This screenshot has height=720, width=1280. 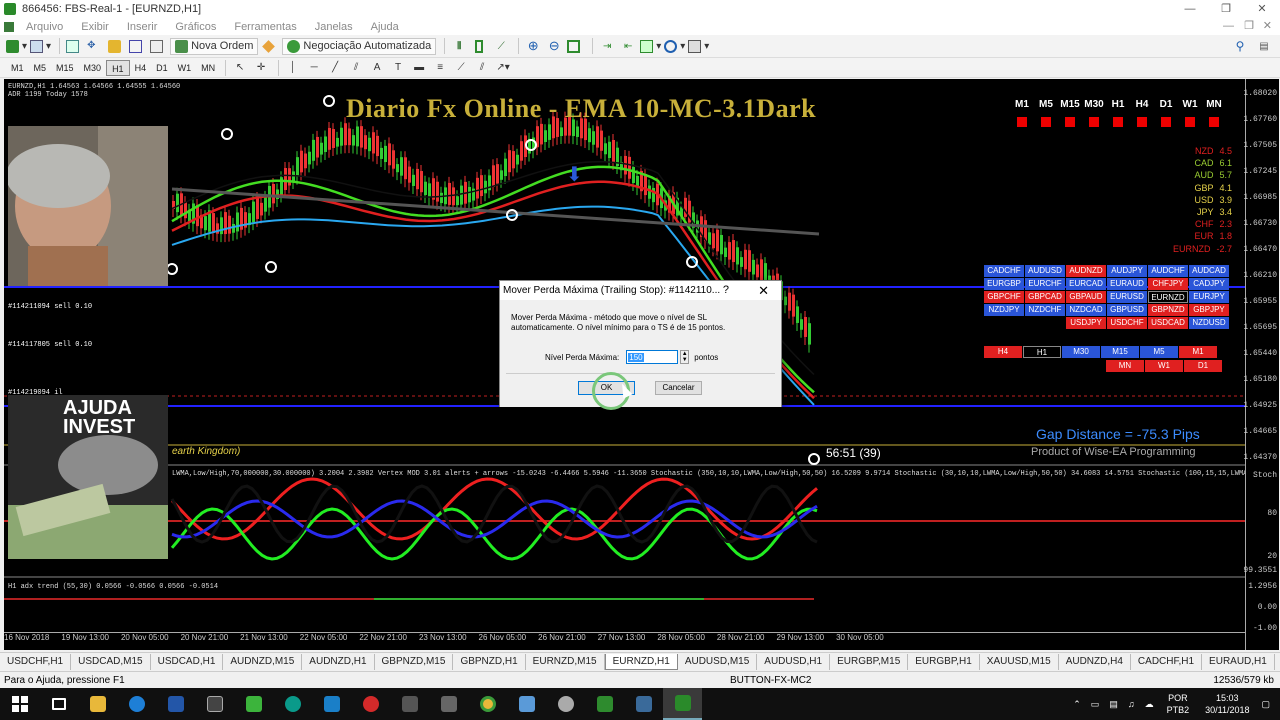 What do you see at coordinates (385, 27) in the screenshot?
I see `menu-ajuda: Ajuda` at bounding box center [385, 27].